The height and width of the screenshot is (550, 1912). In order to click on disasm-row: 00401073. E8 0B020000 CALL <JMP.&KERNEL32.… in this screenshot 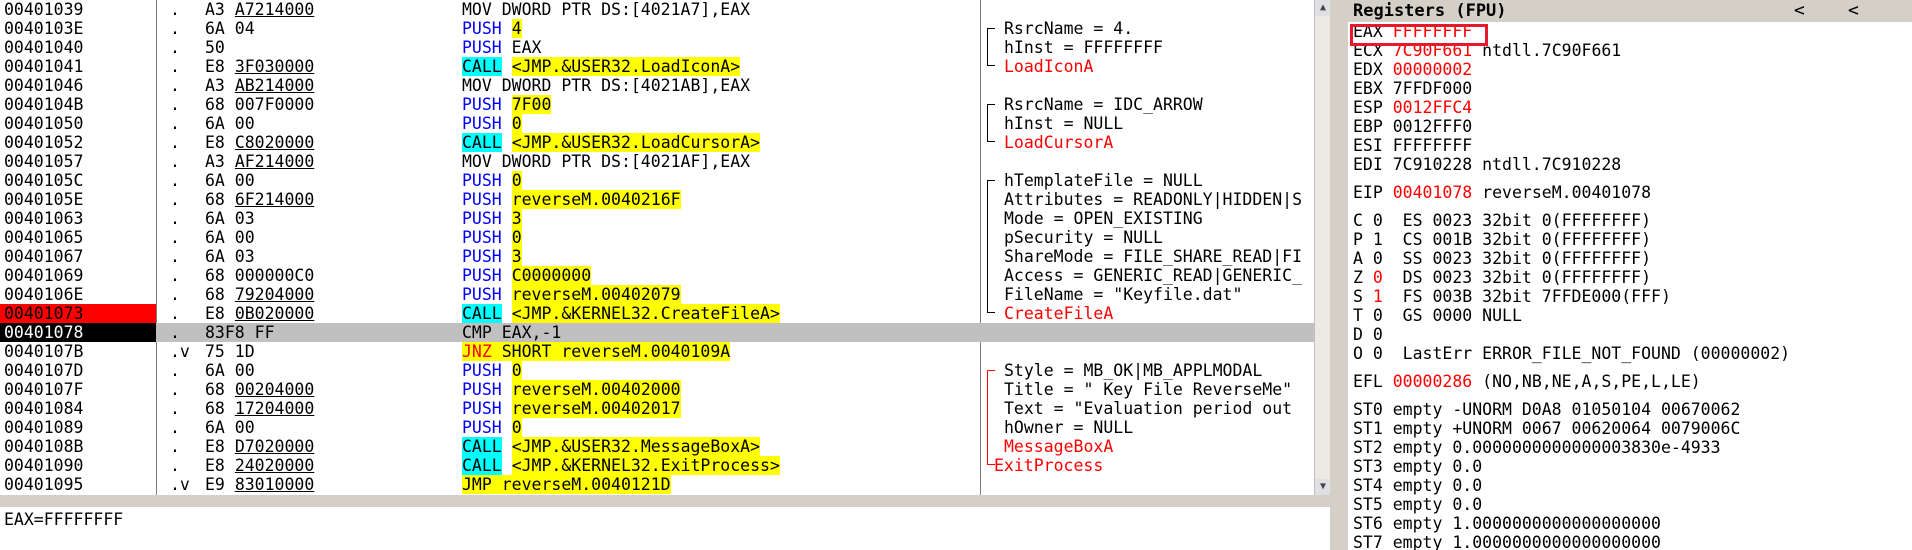, I will do `click(665, 313)`.